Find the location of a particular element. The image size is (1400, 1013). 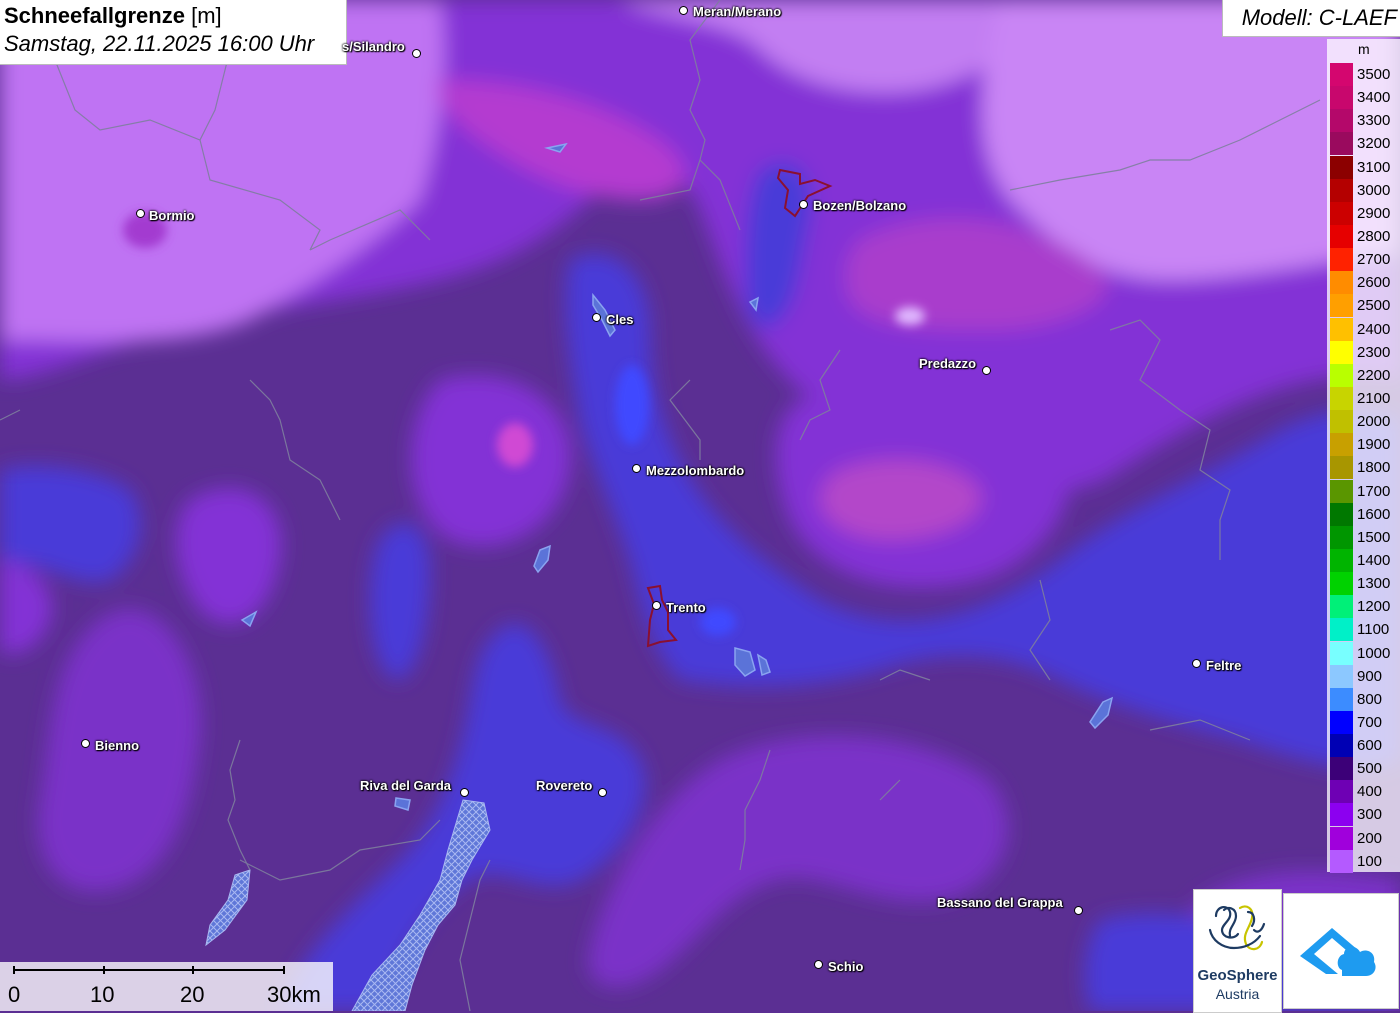

legend-entry: 2800 is located at coordinates (1365, 236).